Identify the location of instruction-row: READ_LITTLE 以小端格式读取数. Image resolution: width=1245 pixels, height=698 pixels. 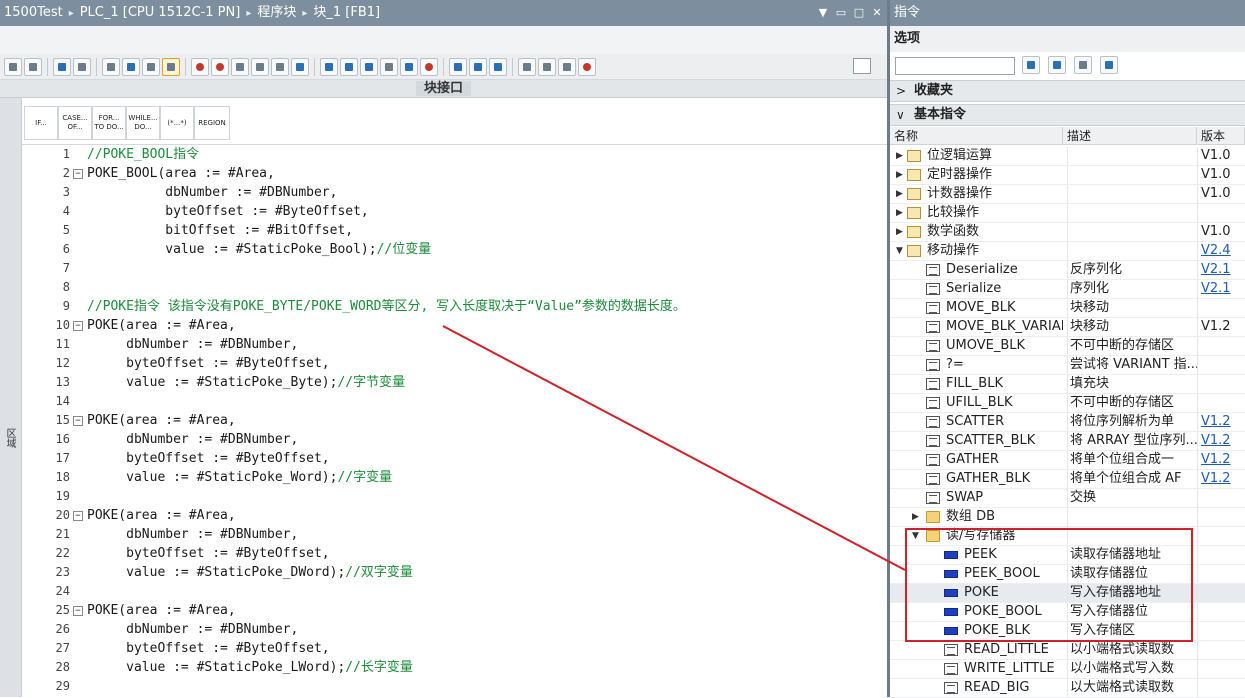
(1067, 650).